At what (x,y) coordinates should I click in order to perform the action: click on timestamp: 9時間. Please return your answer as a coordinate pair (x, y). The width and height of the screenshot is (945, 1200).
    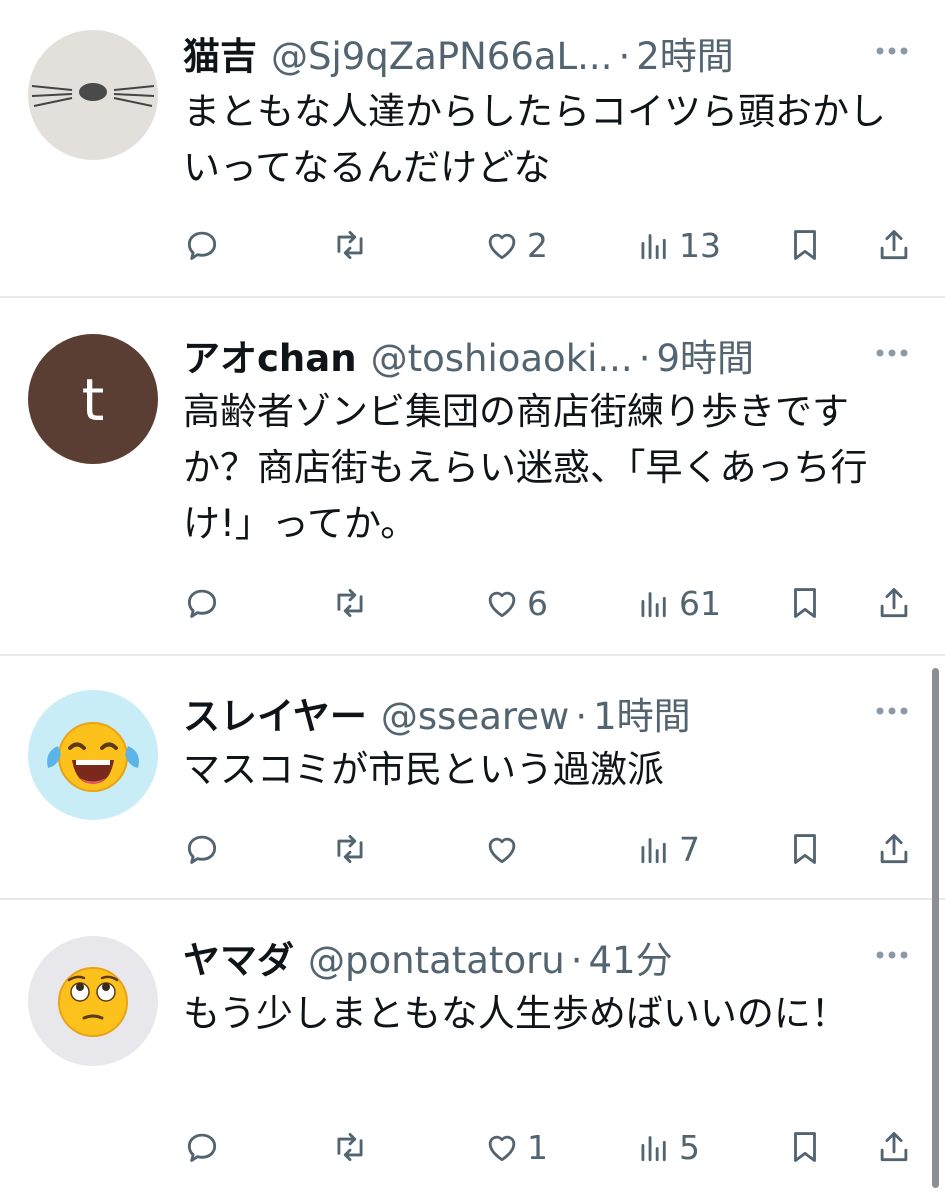
    Looking at the image, I should click on (705, 355).